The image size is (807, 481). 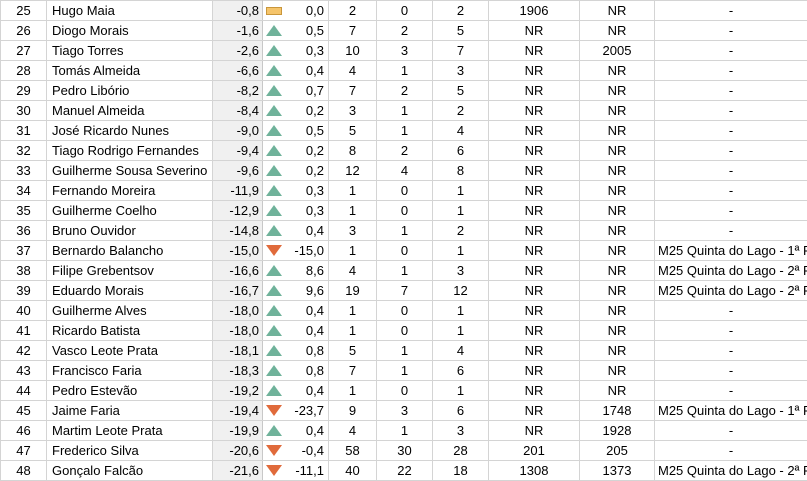 I want to click on points-cell: -11,9, so click(x=237, y=190).